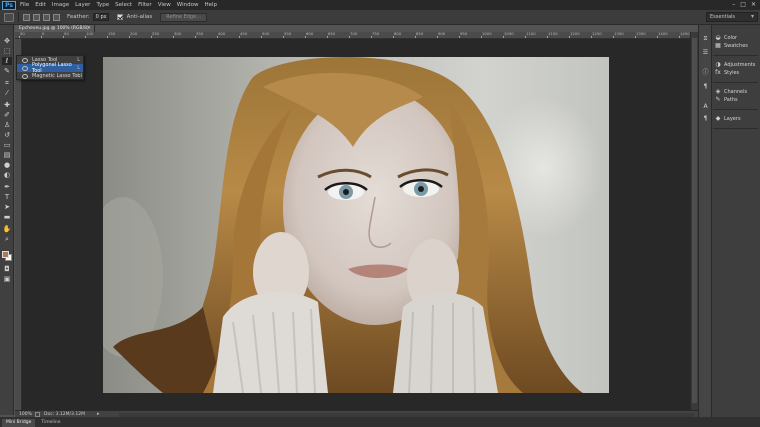  What do you see at coordinates (7, 125) in the screenshot?
I see `clone-stamp-tool-icon: ♙` at bounding box center [7, 125].